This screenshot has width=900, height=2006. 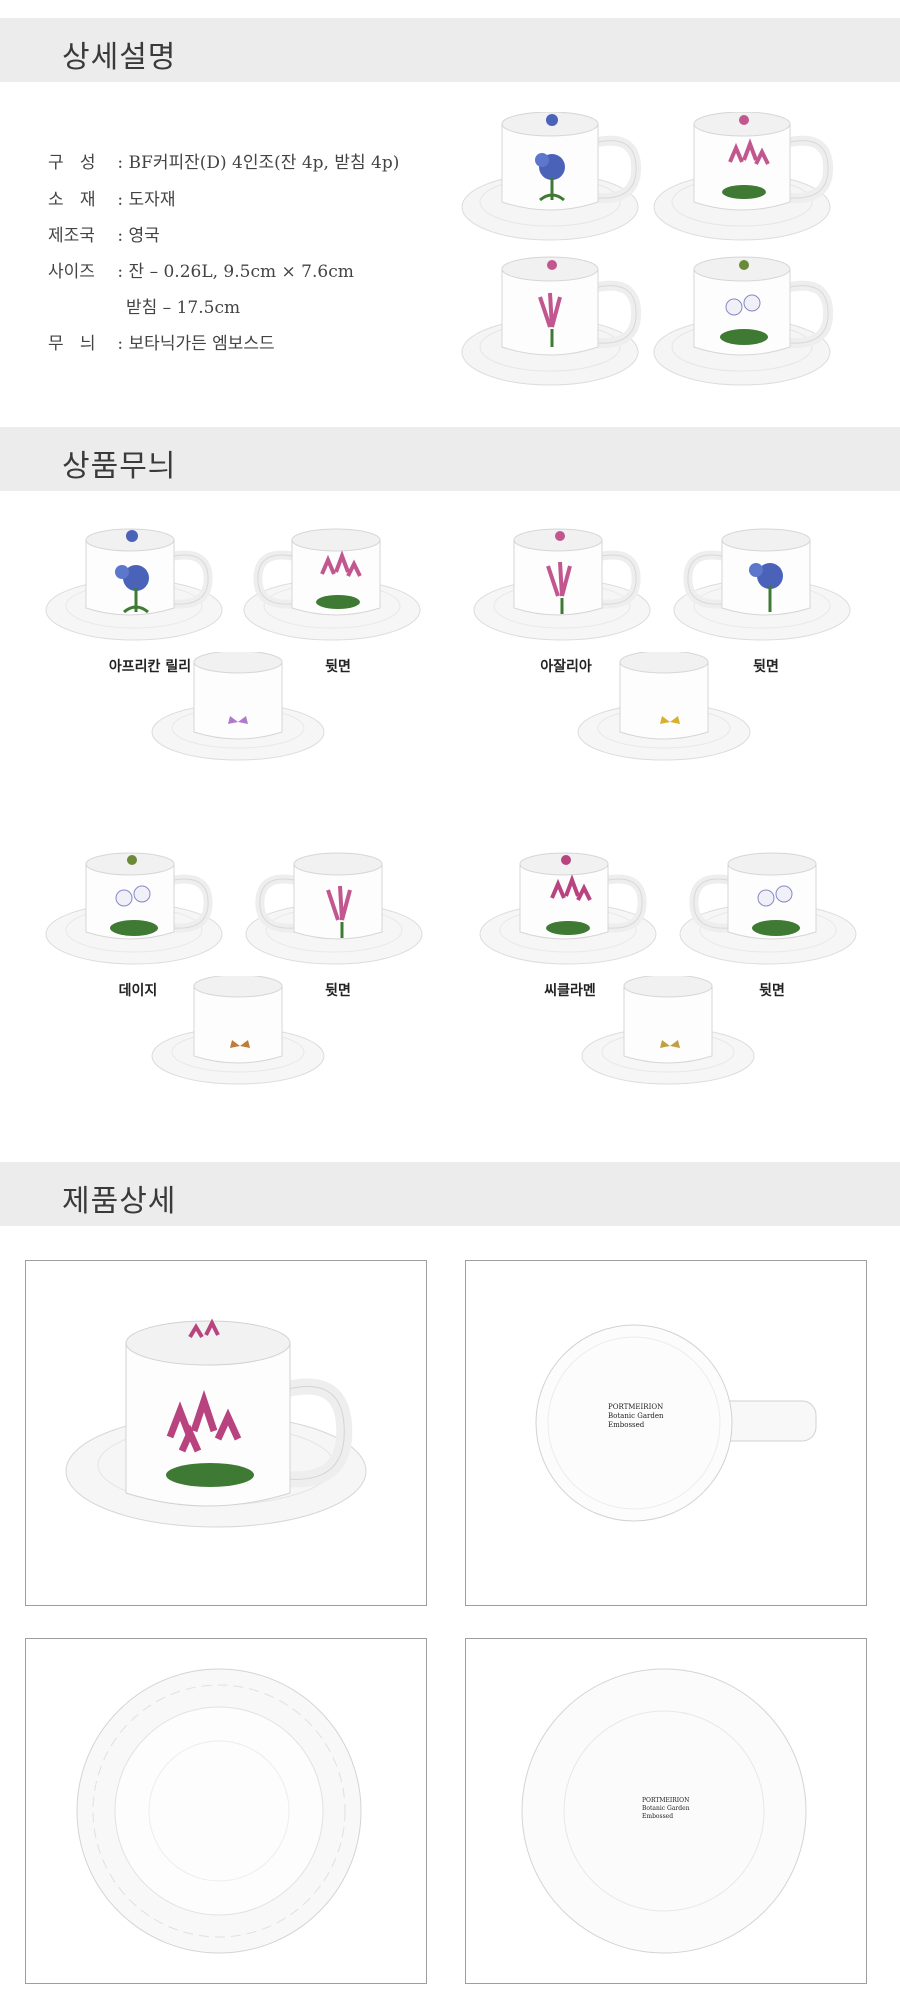 What do you see at coordinates (550, 321) in the screenshot?
I see `cup-azalea` at bounding box center [550, 321].